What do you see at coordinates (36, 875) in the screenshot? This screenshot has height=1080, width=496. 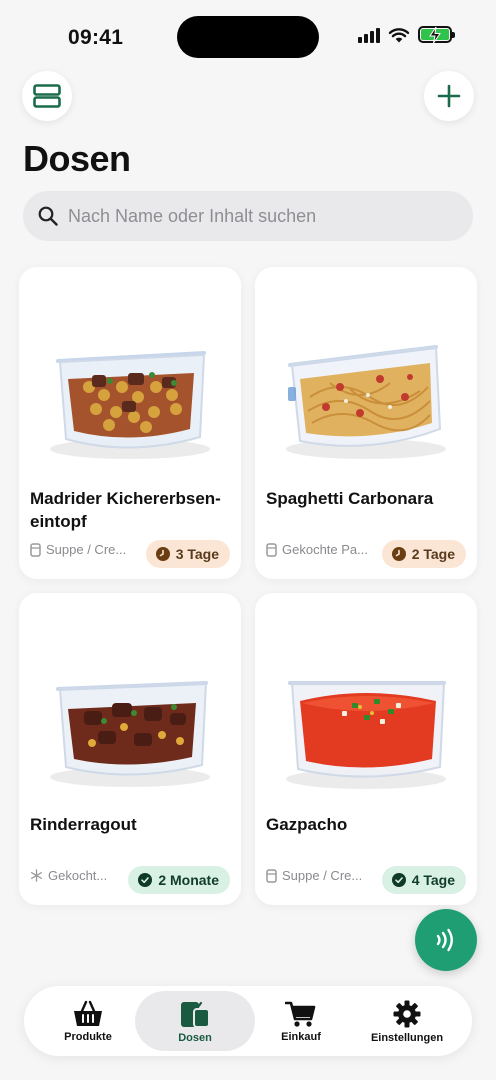 I see `snowflake-icon` at bounding box center [36, 875].